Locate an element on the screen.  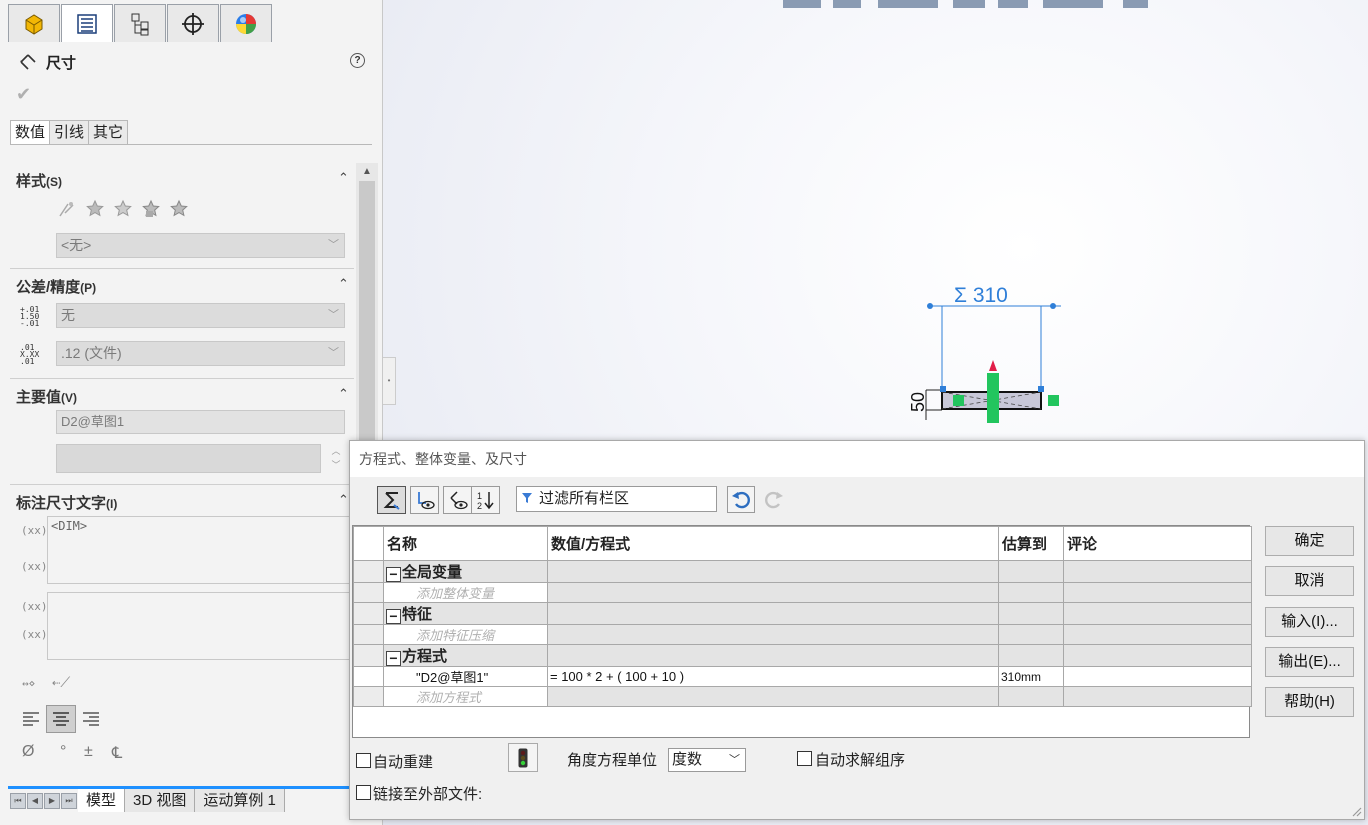
add-equation-row: 添加方程式 is located at coordinates (802, 696).